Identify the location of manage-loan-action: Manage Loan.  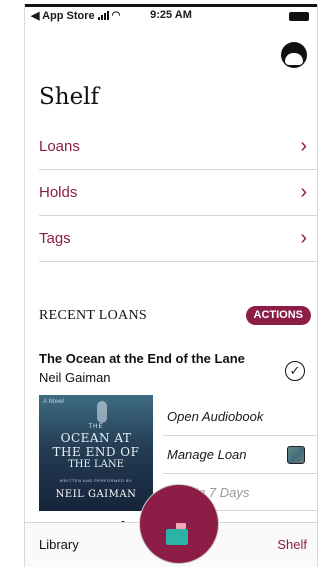
(240, 454).